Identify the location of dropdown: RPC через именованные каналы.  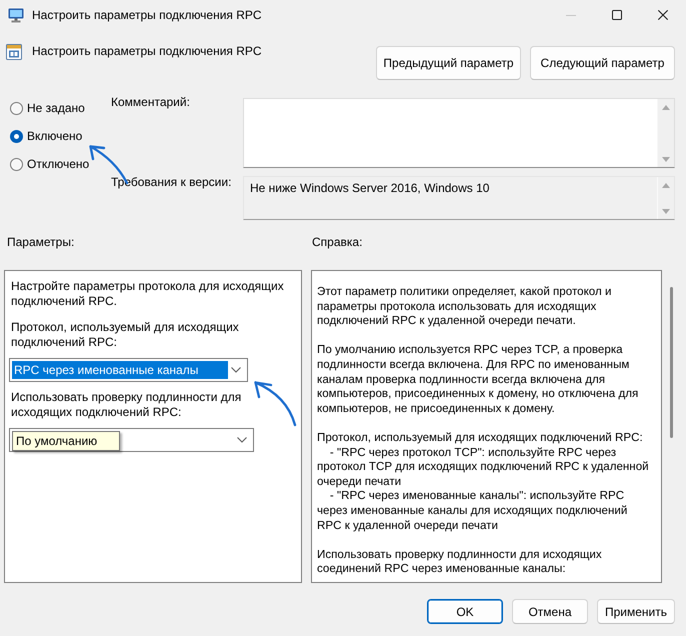
(128, 370).